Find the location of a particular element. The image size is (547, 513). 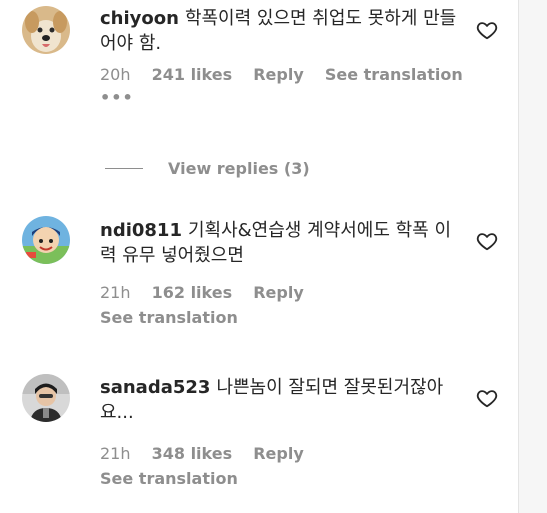

comment-text: chiyoon 학폭이력 있으면 취업도 못하게 만들어야 함. is located at coordinates (280, 31).